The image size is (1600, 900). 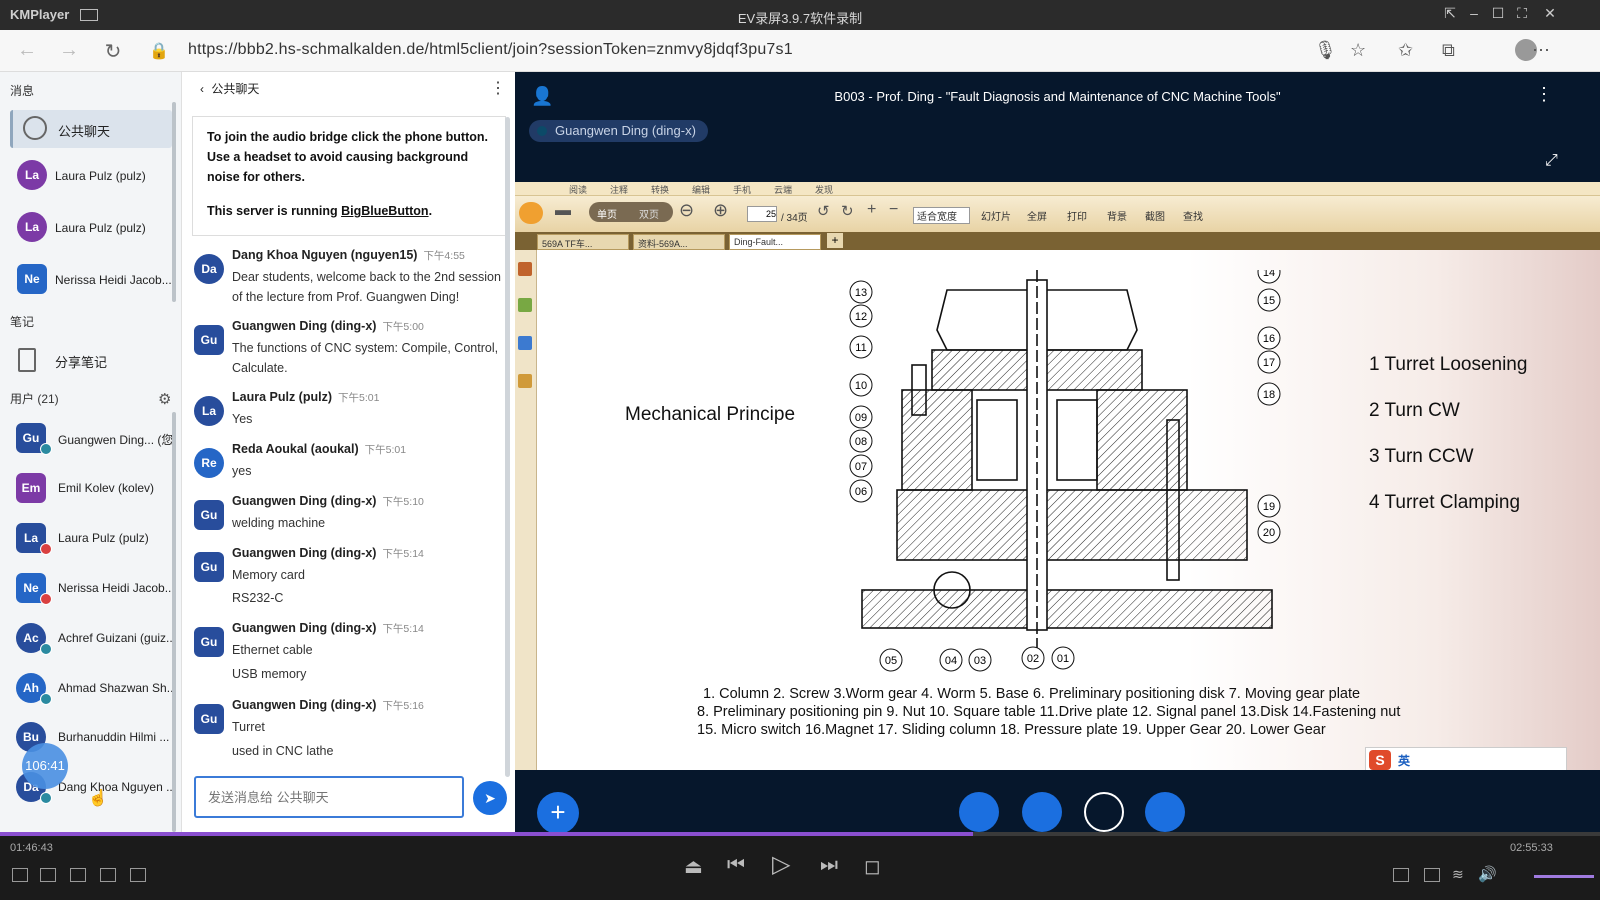 I want to click on part-callout: 10, so click(x=861, y=385).